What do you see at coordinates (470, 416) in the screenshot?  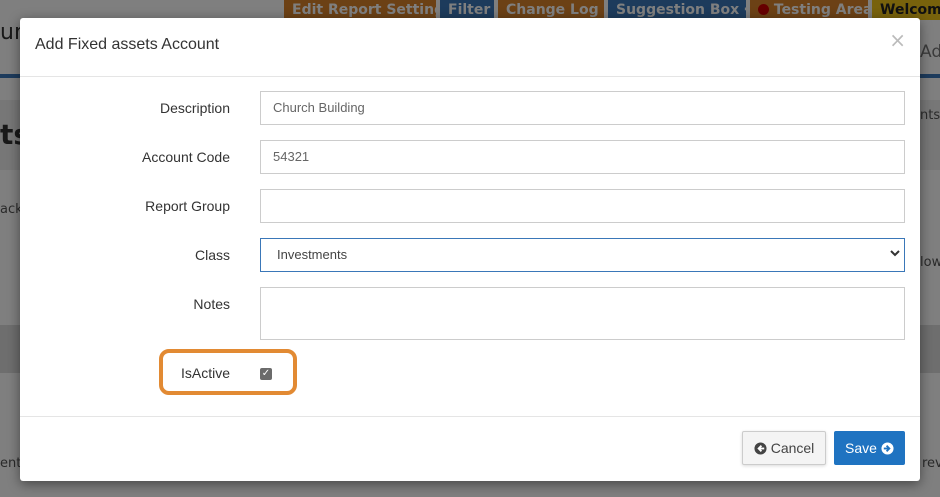 I see `modal-footer` at bounding box center [470, 416].